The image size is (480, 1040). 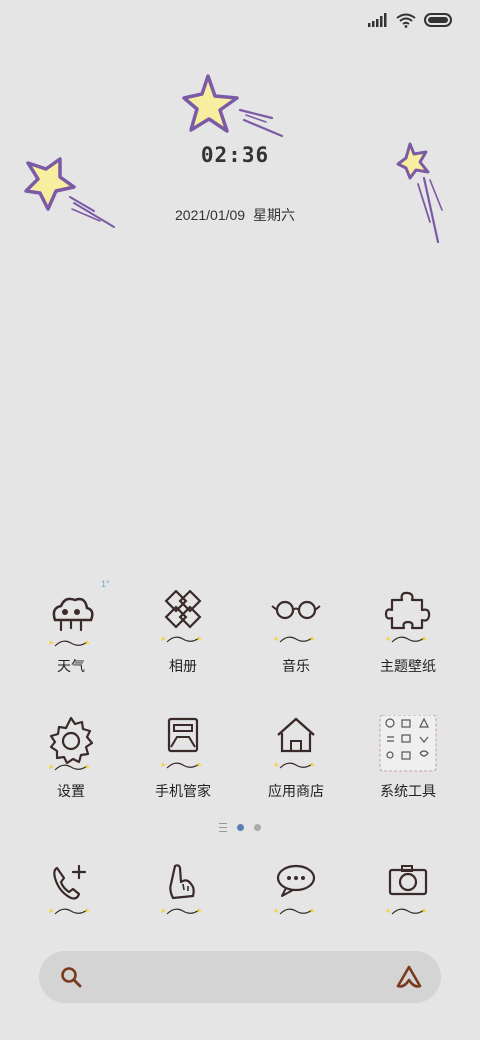 What do you see at coordinates (406, 20) in the screenshot?
I see `wifi-icon` at bounding box center [406, 20].